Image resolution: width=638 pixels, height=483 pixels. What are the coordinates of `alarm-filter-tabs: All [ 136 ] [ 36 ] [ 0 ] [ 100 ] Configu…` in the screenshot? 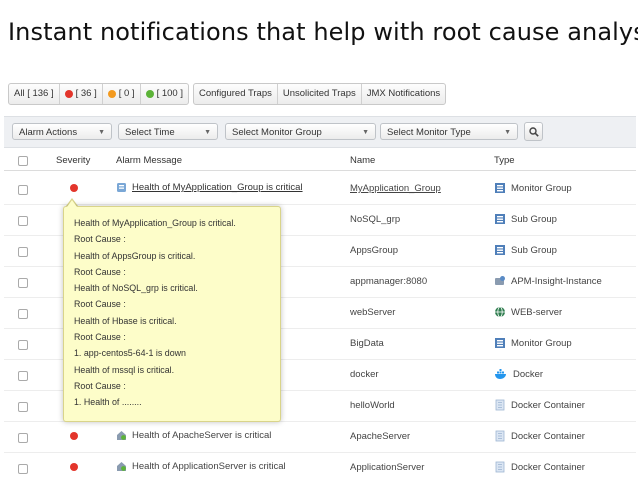 It's located at (227, 94).